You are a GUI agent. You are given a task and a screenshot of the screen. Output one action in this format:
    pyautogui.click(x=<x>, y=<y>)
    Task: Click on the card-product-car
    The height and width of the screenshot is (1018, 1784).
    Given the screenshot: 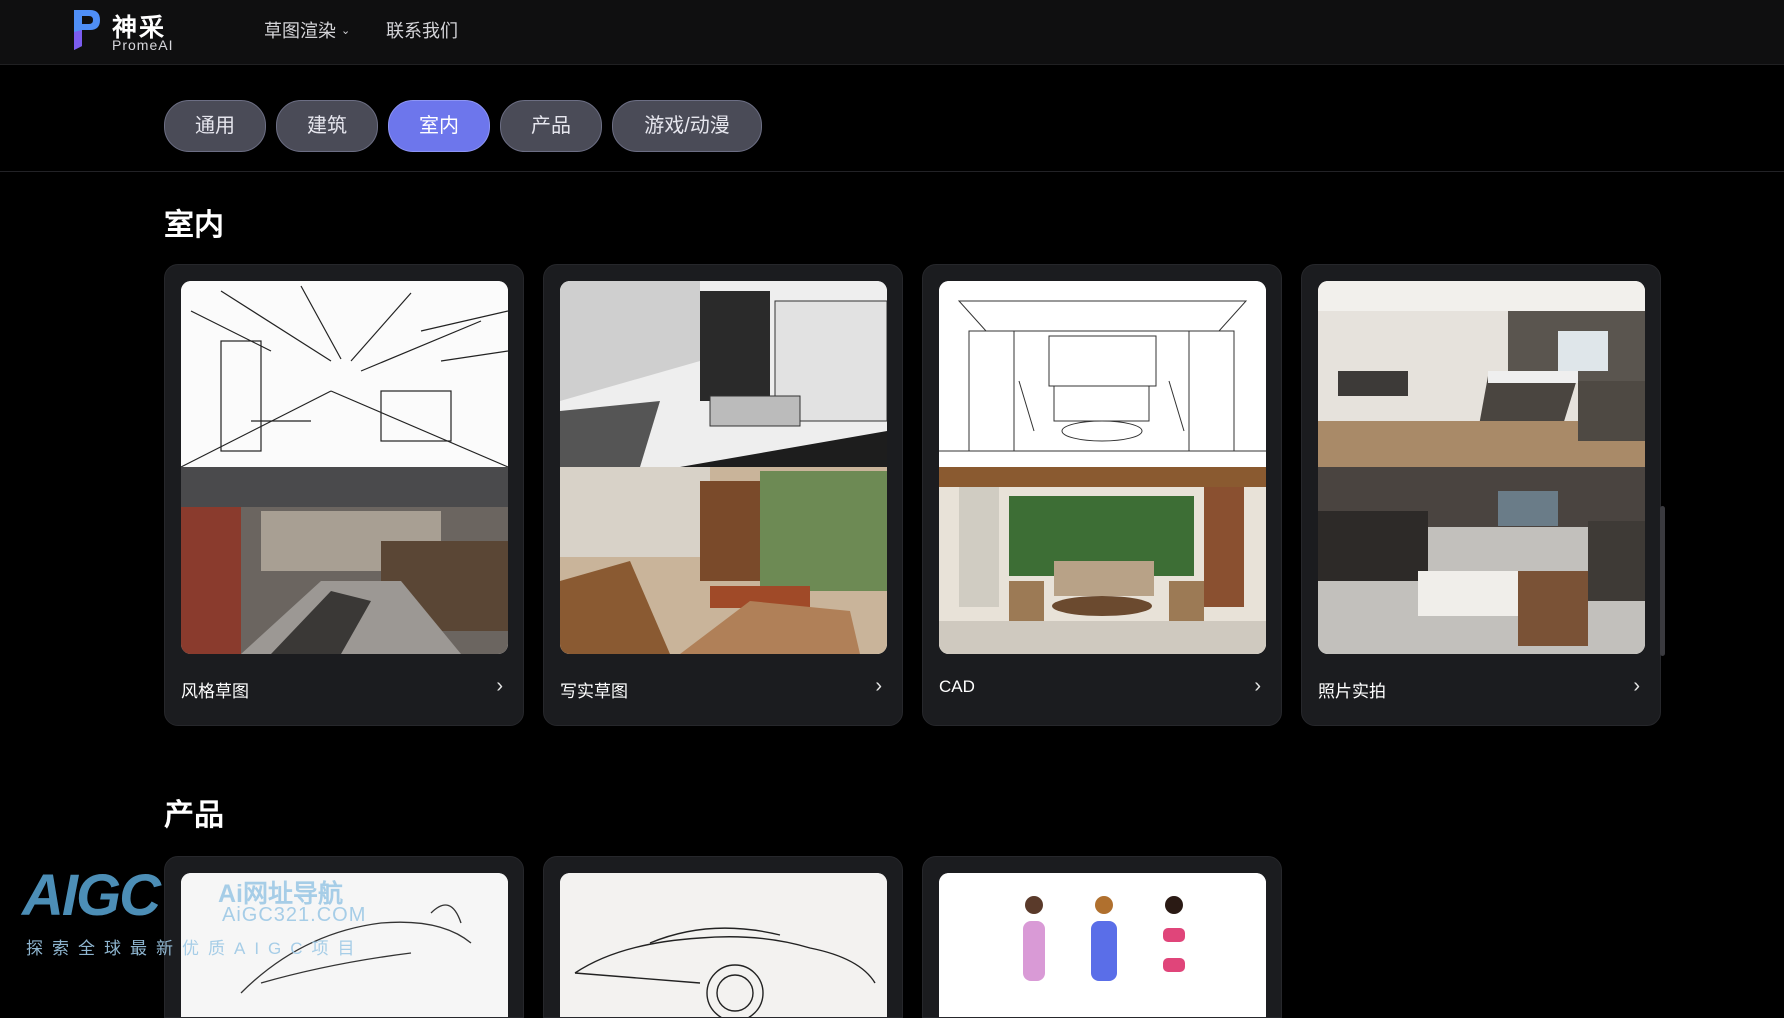 What is the action you would take?
    pyautogui.click(x=723, y=937)
    